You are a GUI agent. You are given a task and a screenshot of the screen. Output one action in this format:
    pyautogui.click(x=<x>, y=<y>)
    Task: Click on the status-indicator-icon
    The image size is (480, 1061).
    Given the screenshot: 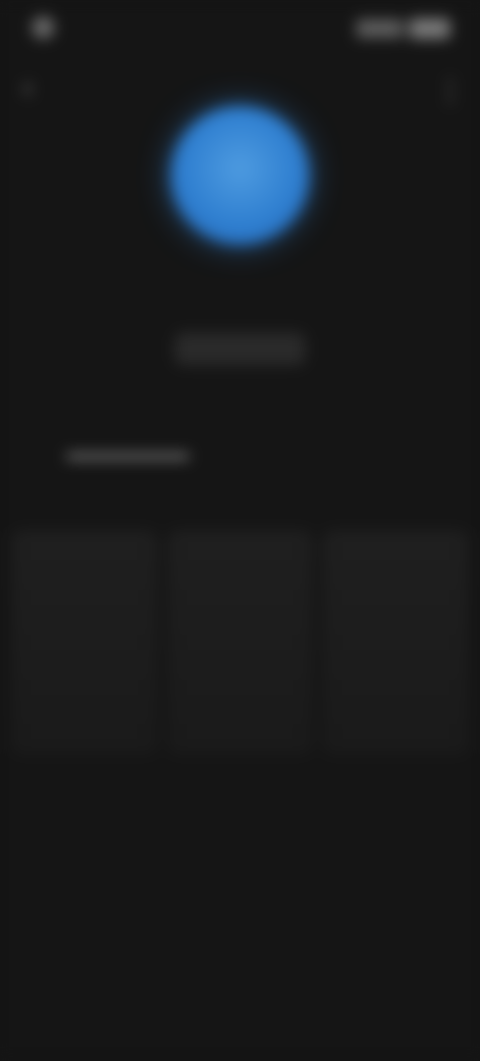 What is the action you would take?
    pyautogui.click(x=43, y=27)
    